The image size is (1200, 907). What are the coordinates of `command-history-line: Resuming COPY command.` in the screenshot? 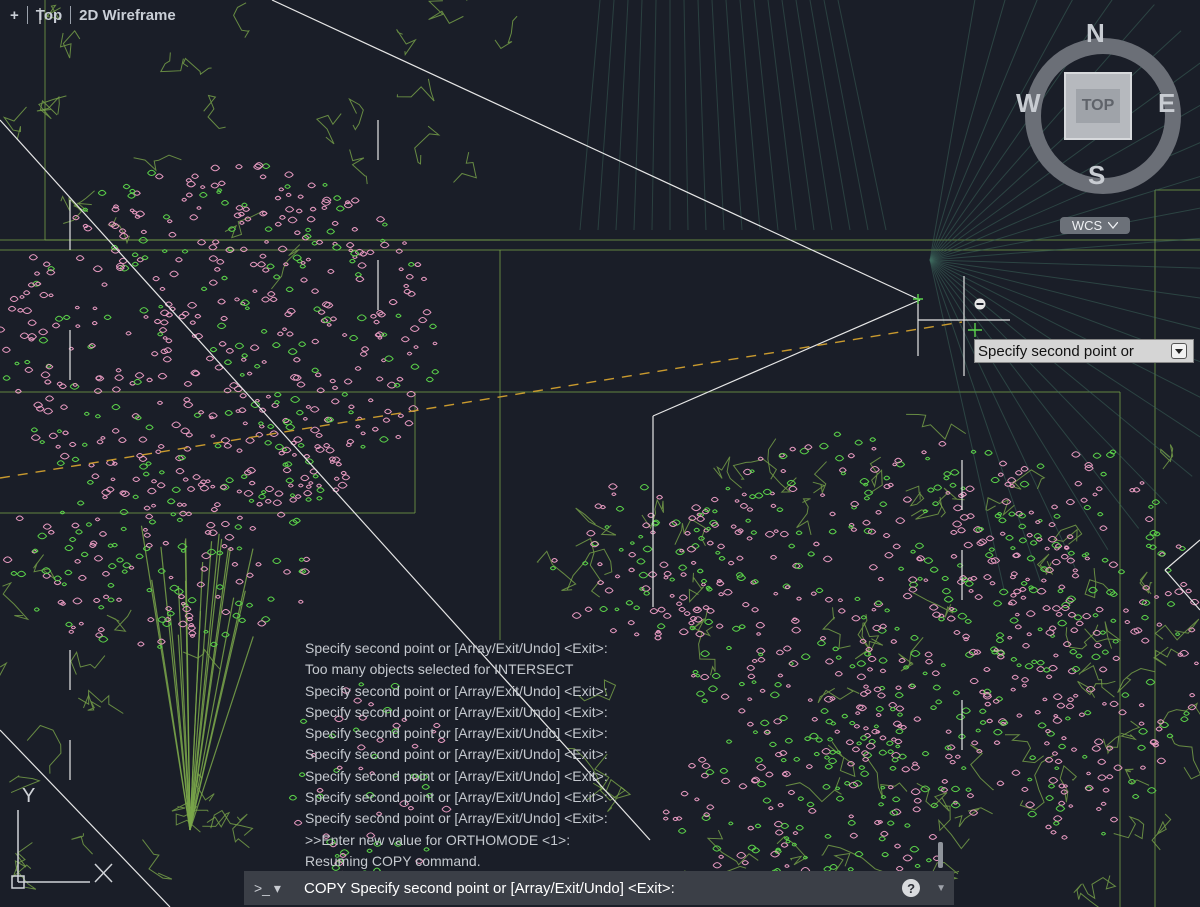 It's located at (393, 860).